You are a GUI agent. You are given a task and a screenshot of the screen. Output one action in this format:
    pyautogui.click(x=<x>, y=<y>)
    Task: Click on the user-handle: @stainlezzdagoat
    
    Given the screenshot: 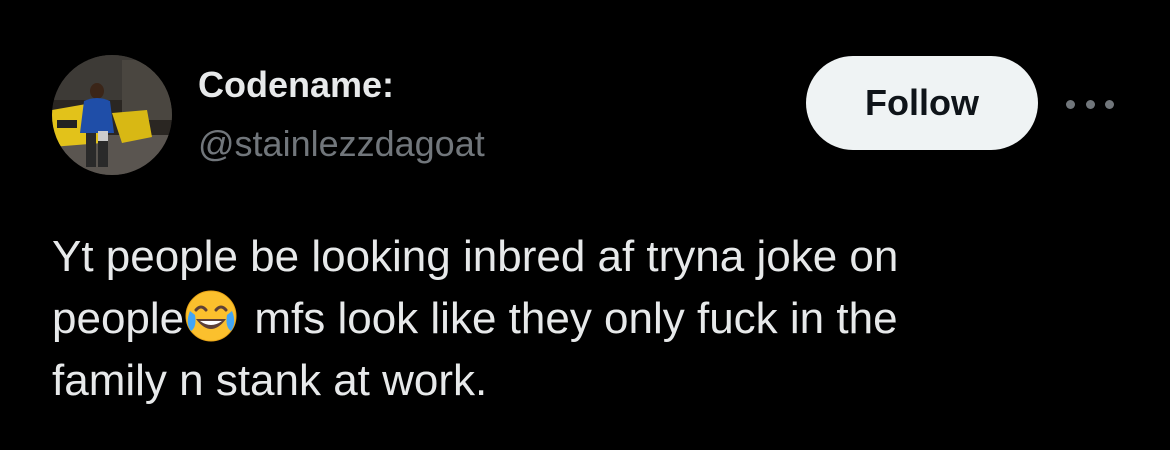 What is the action you would take?
    pyautogui.click(x=341, y=144)
    